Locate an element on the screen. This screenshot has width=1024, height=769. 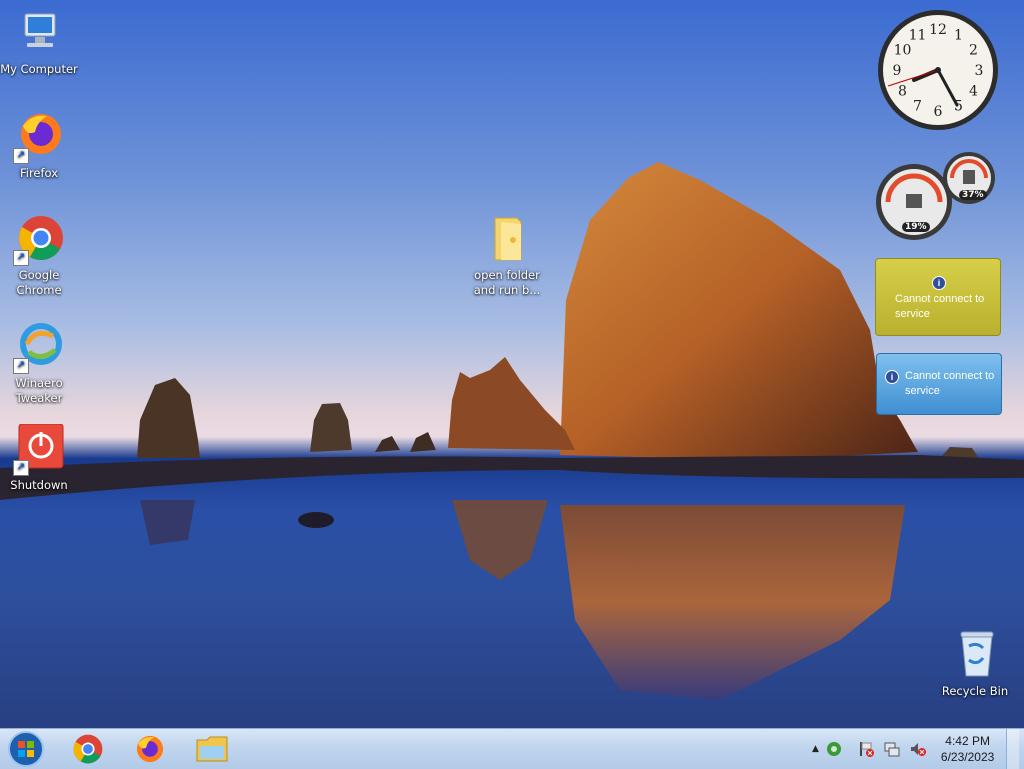
firefox-icon is located at coordinates (150, 749).